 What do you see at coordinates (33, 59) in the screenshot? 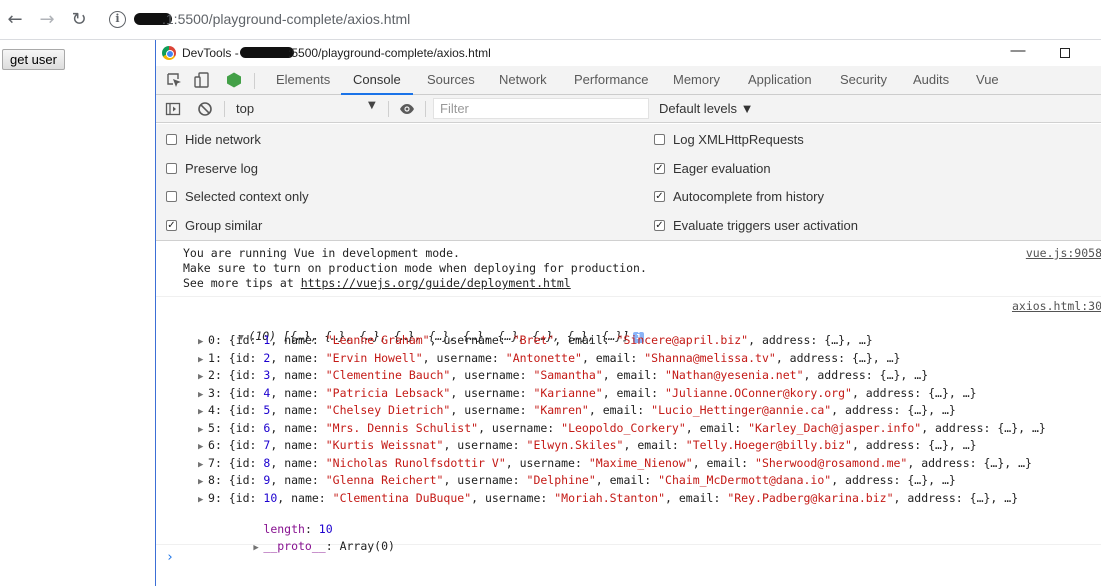
I see `get-user-button: get user` at bounding box center [33, 59].